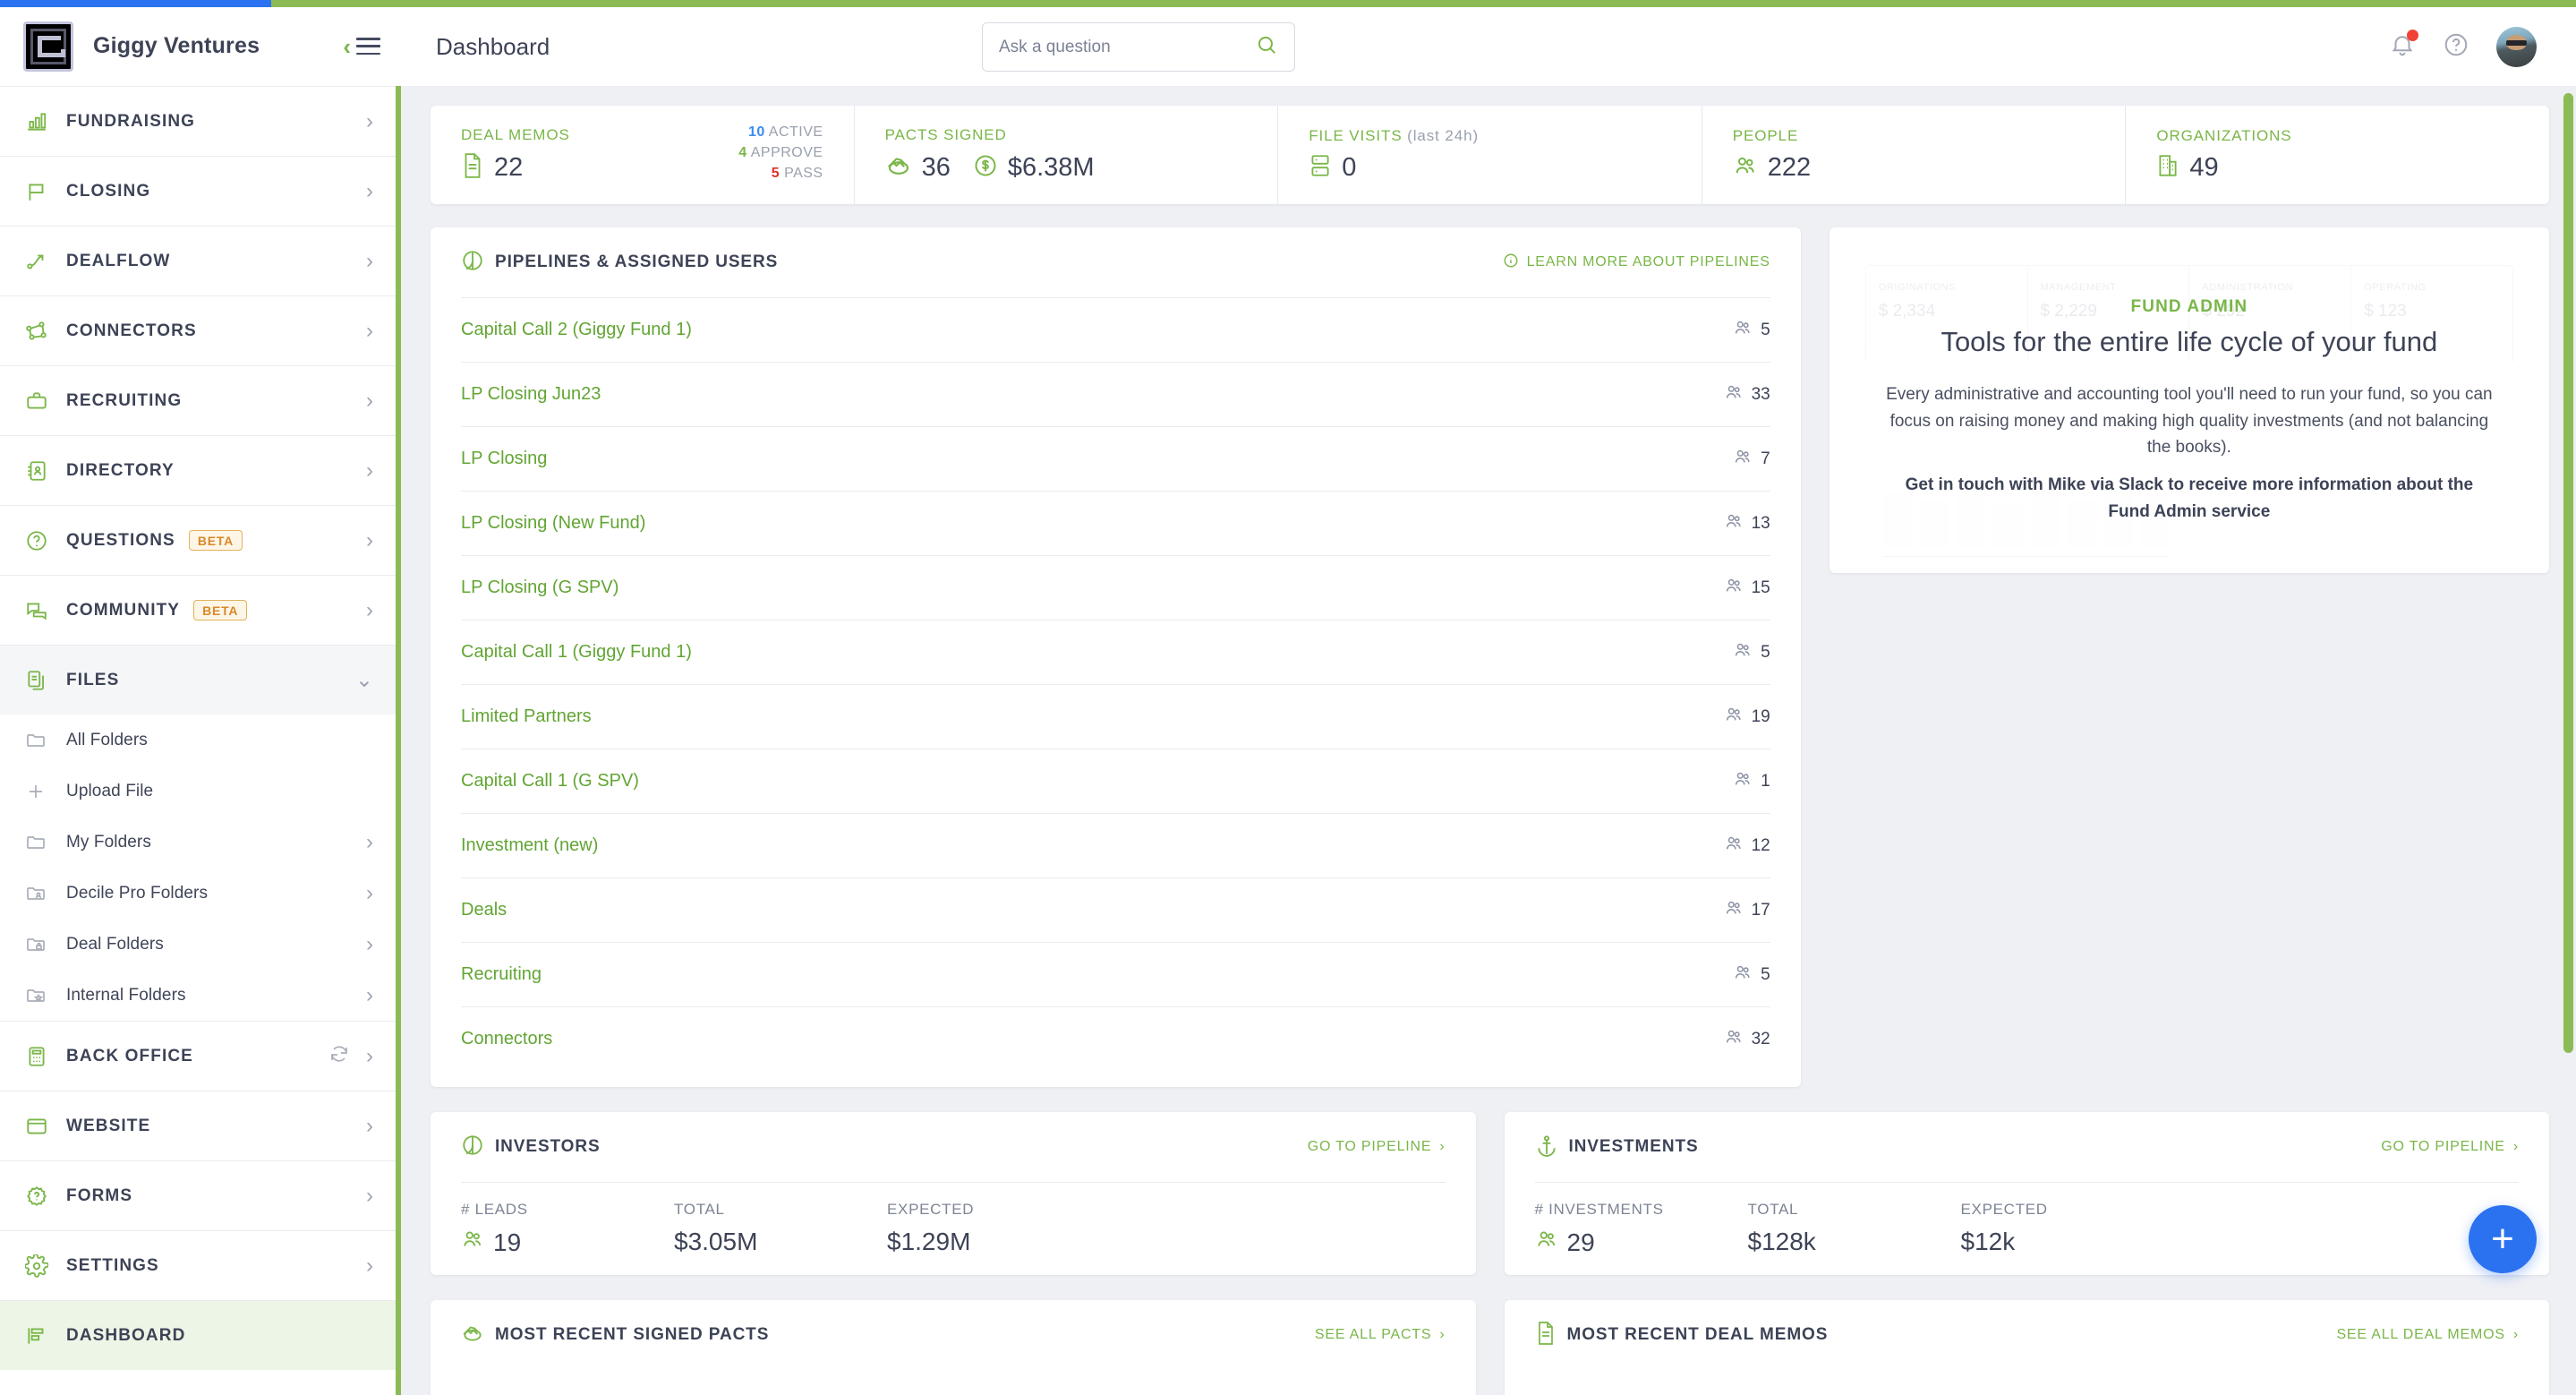 The width and height of the screenshot is (2576, 1395). I want to click on sidebar-item-directory: DIRECTORY ›, so click(200, 470).